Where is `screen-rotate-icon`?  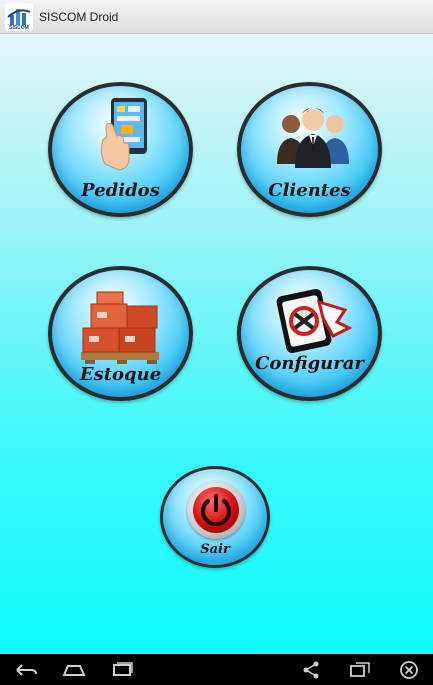
screen-rotate-icon is located at coordinates (360, 669).